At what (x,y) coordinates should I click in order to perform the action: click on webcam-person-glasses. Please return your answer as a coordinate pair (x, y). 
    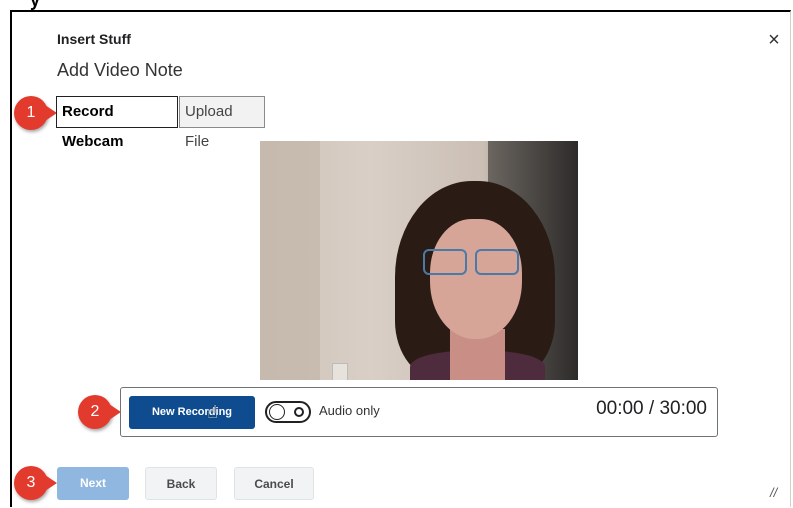
    Looking at the image, I should click on (473, 262).